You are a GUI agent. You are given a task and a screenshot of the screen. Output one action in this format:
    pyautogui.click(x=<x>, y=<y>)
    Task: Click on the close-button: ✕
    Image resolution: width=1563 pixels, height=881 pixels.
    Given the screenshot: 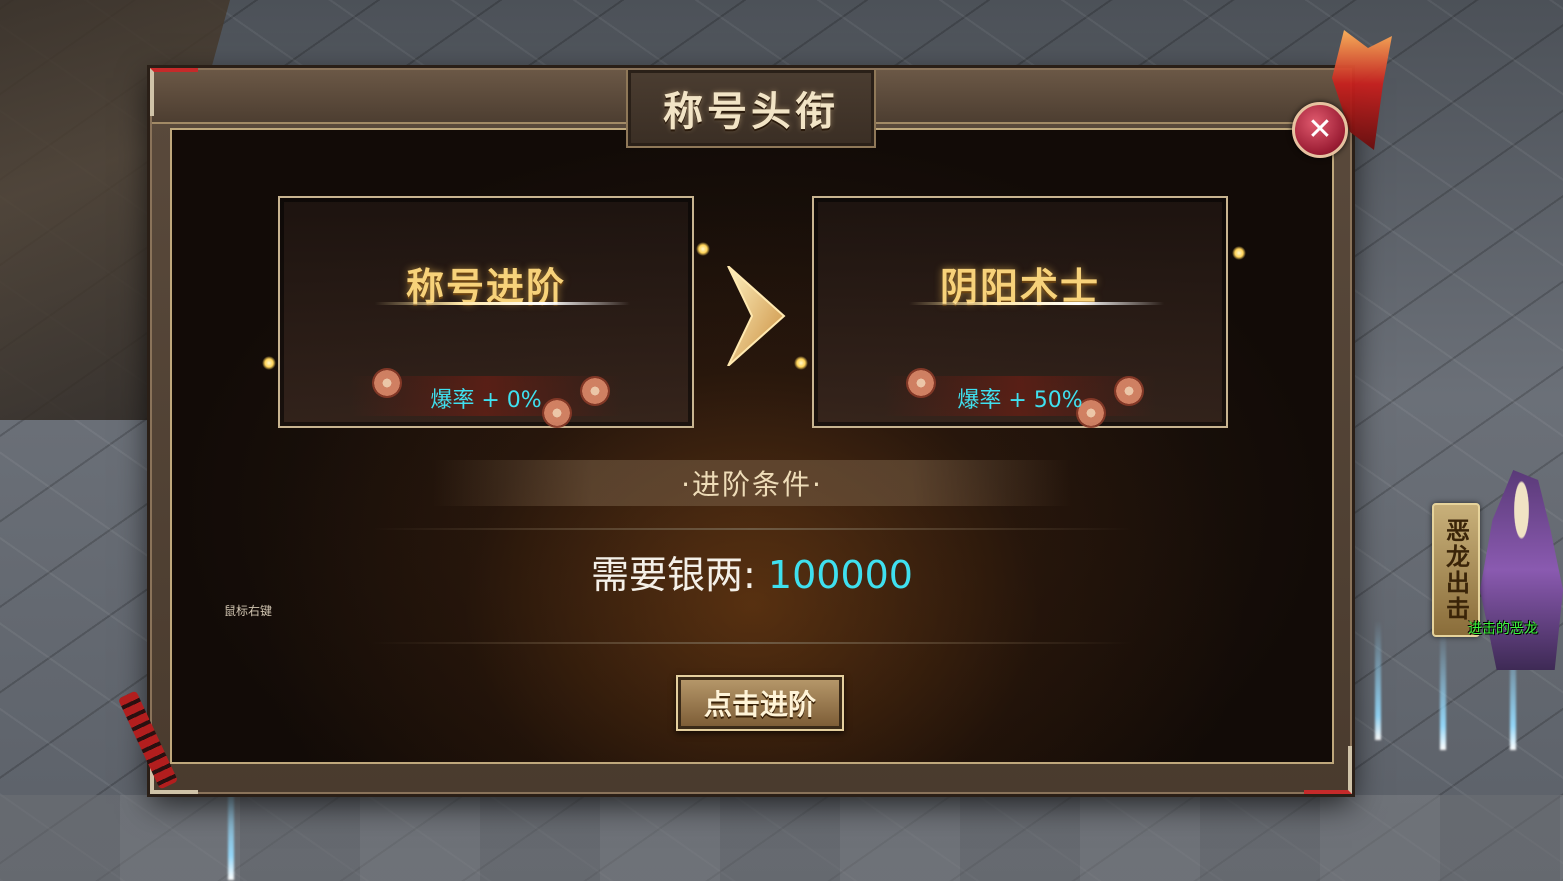 What is the action you would take?
    pyautogui.click(x=1320, y=130)
    